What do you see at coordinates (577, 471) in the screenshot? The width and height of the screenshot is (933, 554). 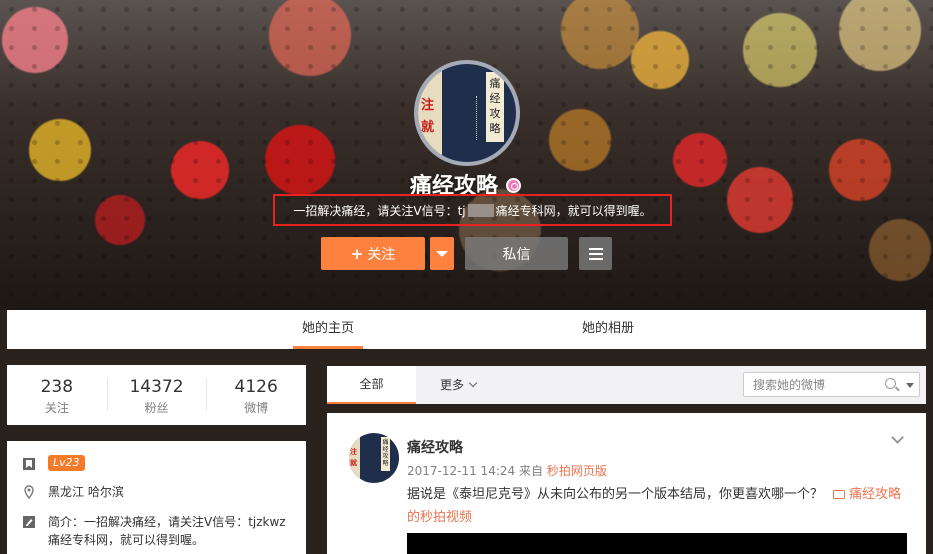 I see `post-source: 秒拍网页版` at bounding box center [577, 471].